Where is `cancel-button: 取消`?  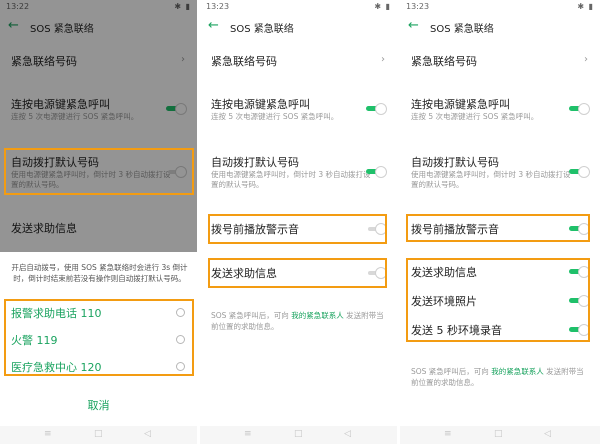 cancel-button: 取消 is located at coordinates (98, 405).